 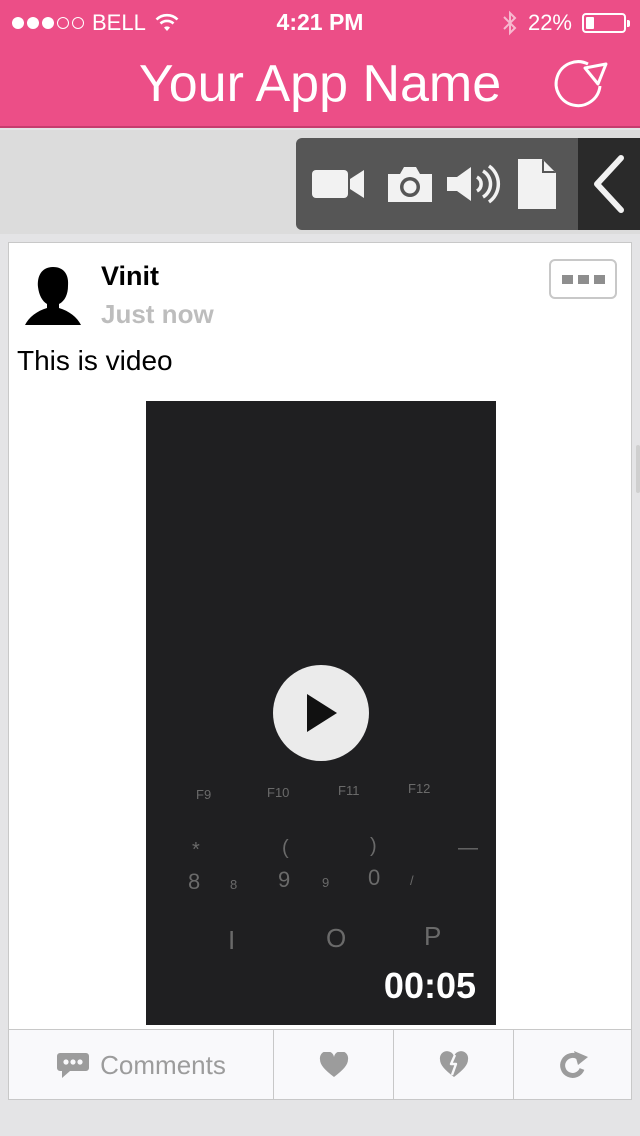 I want to click on video-frame-text: ), so click(x=373, y=846).